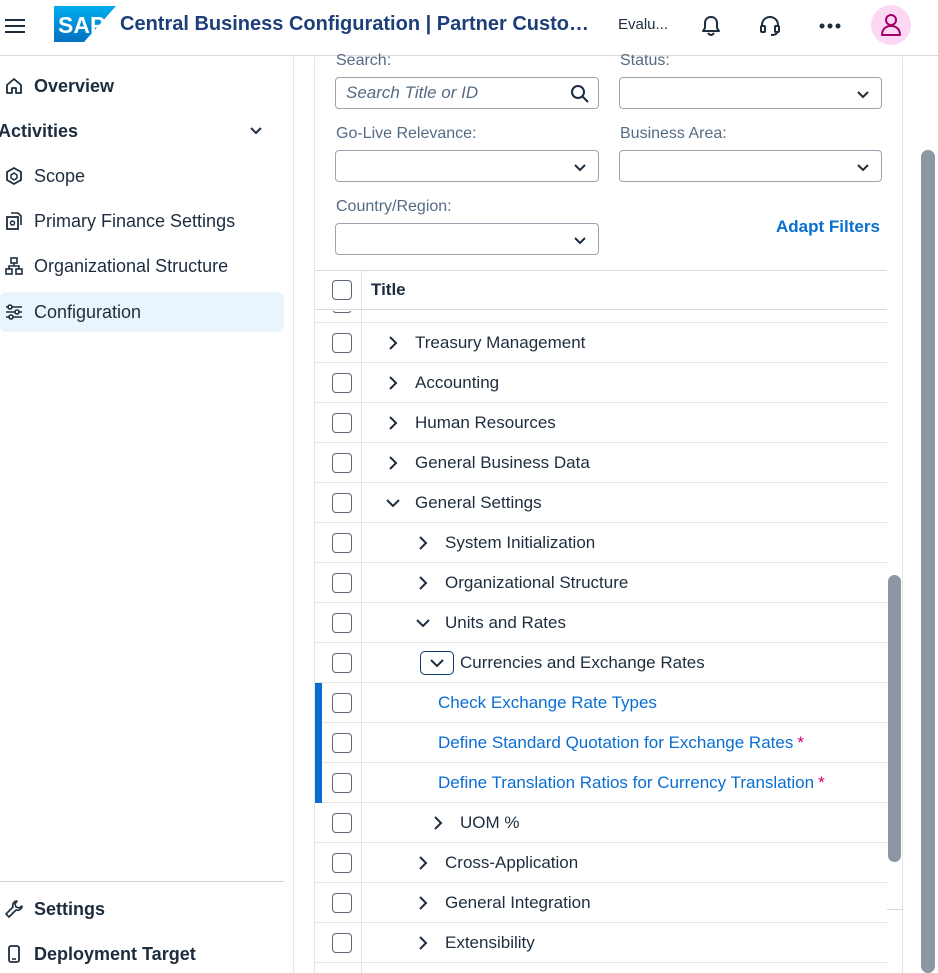 The height and width of the screenshot is (973, 938). Describe the element at coordinates (15, 26) in the screenshot. I see `hamburger-menu-icon` at that location.